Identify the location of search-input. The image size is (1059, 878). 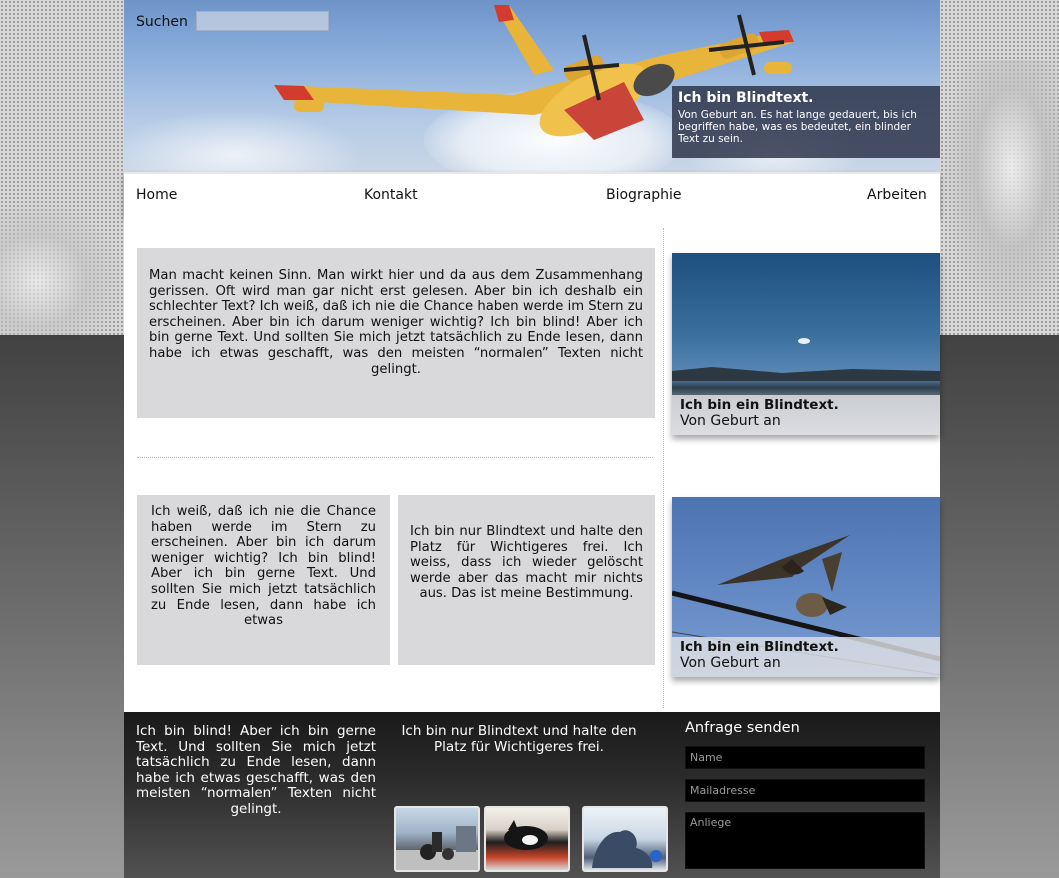
(262, 21).